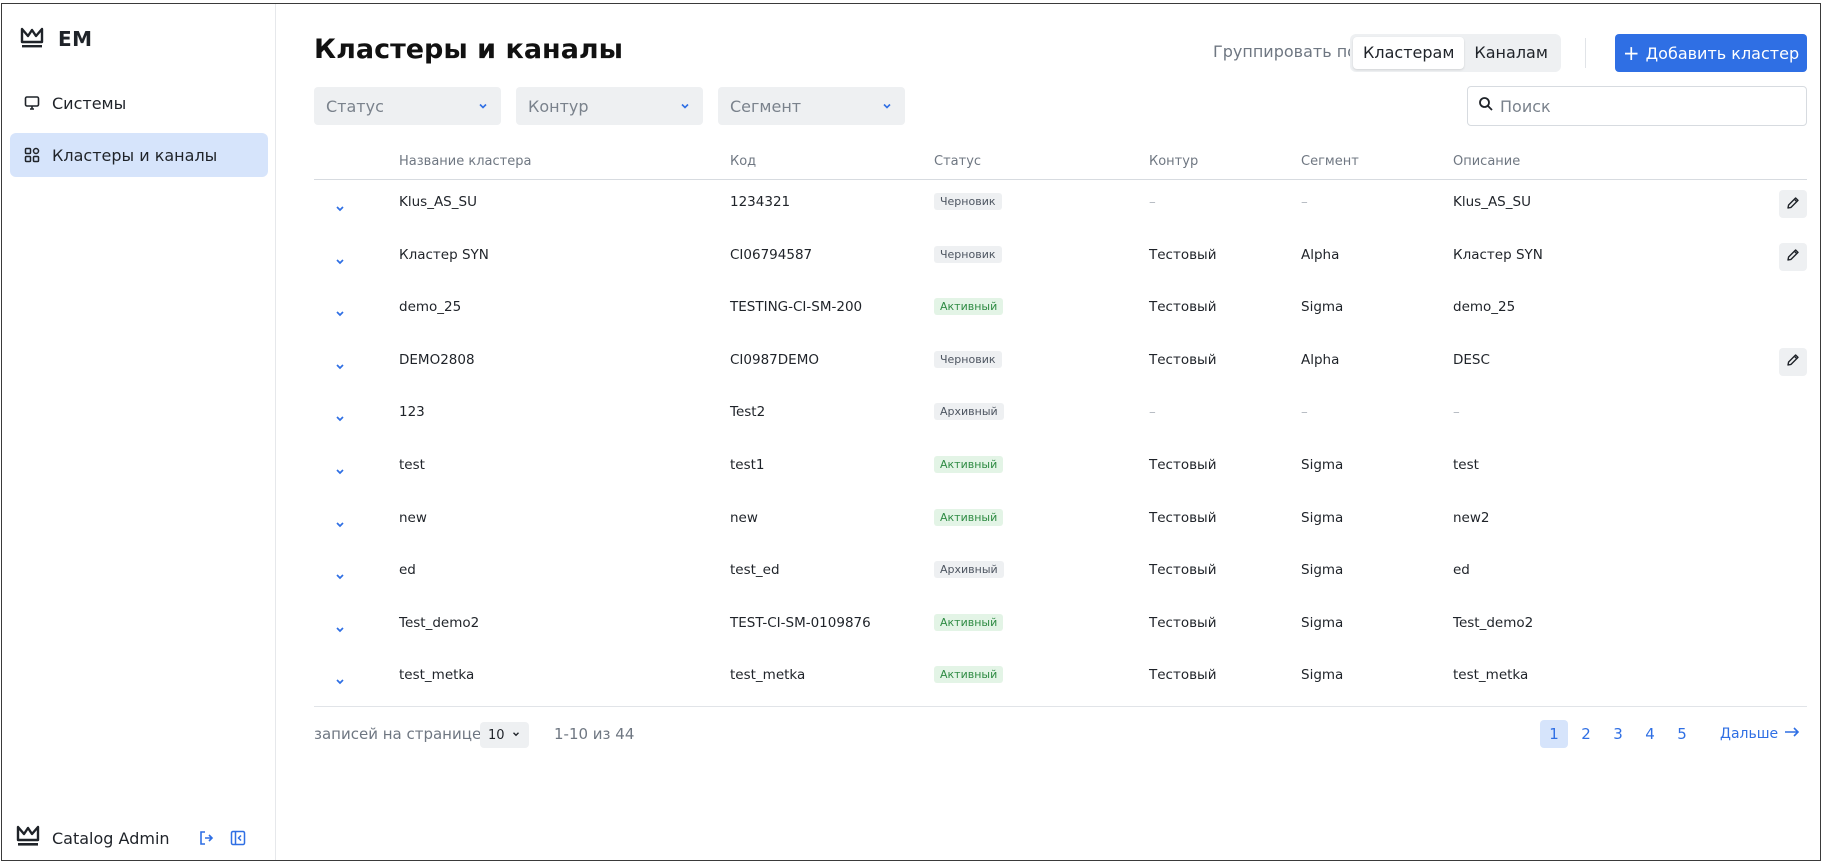  Describe the element at coordinates (1586, 734) in the screenshot. I see `page-button-2: 2` at that location.